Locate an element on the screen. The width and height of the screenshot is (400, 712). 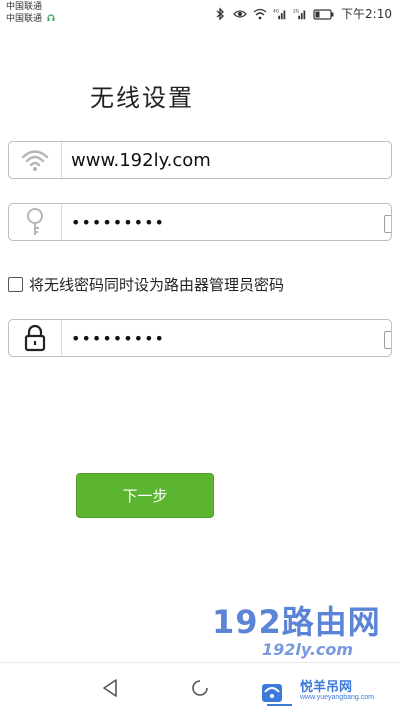
logo-url: www.yueyangbang.com is located at coordinates (337, 697).